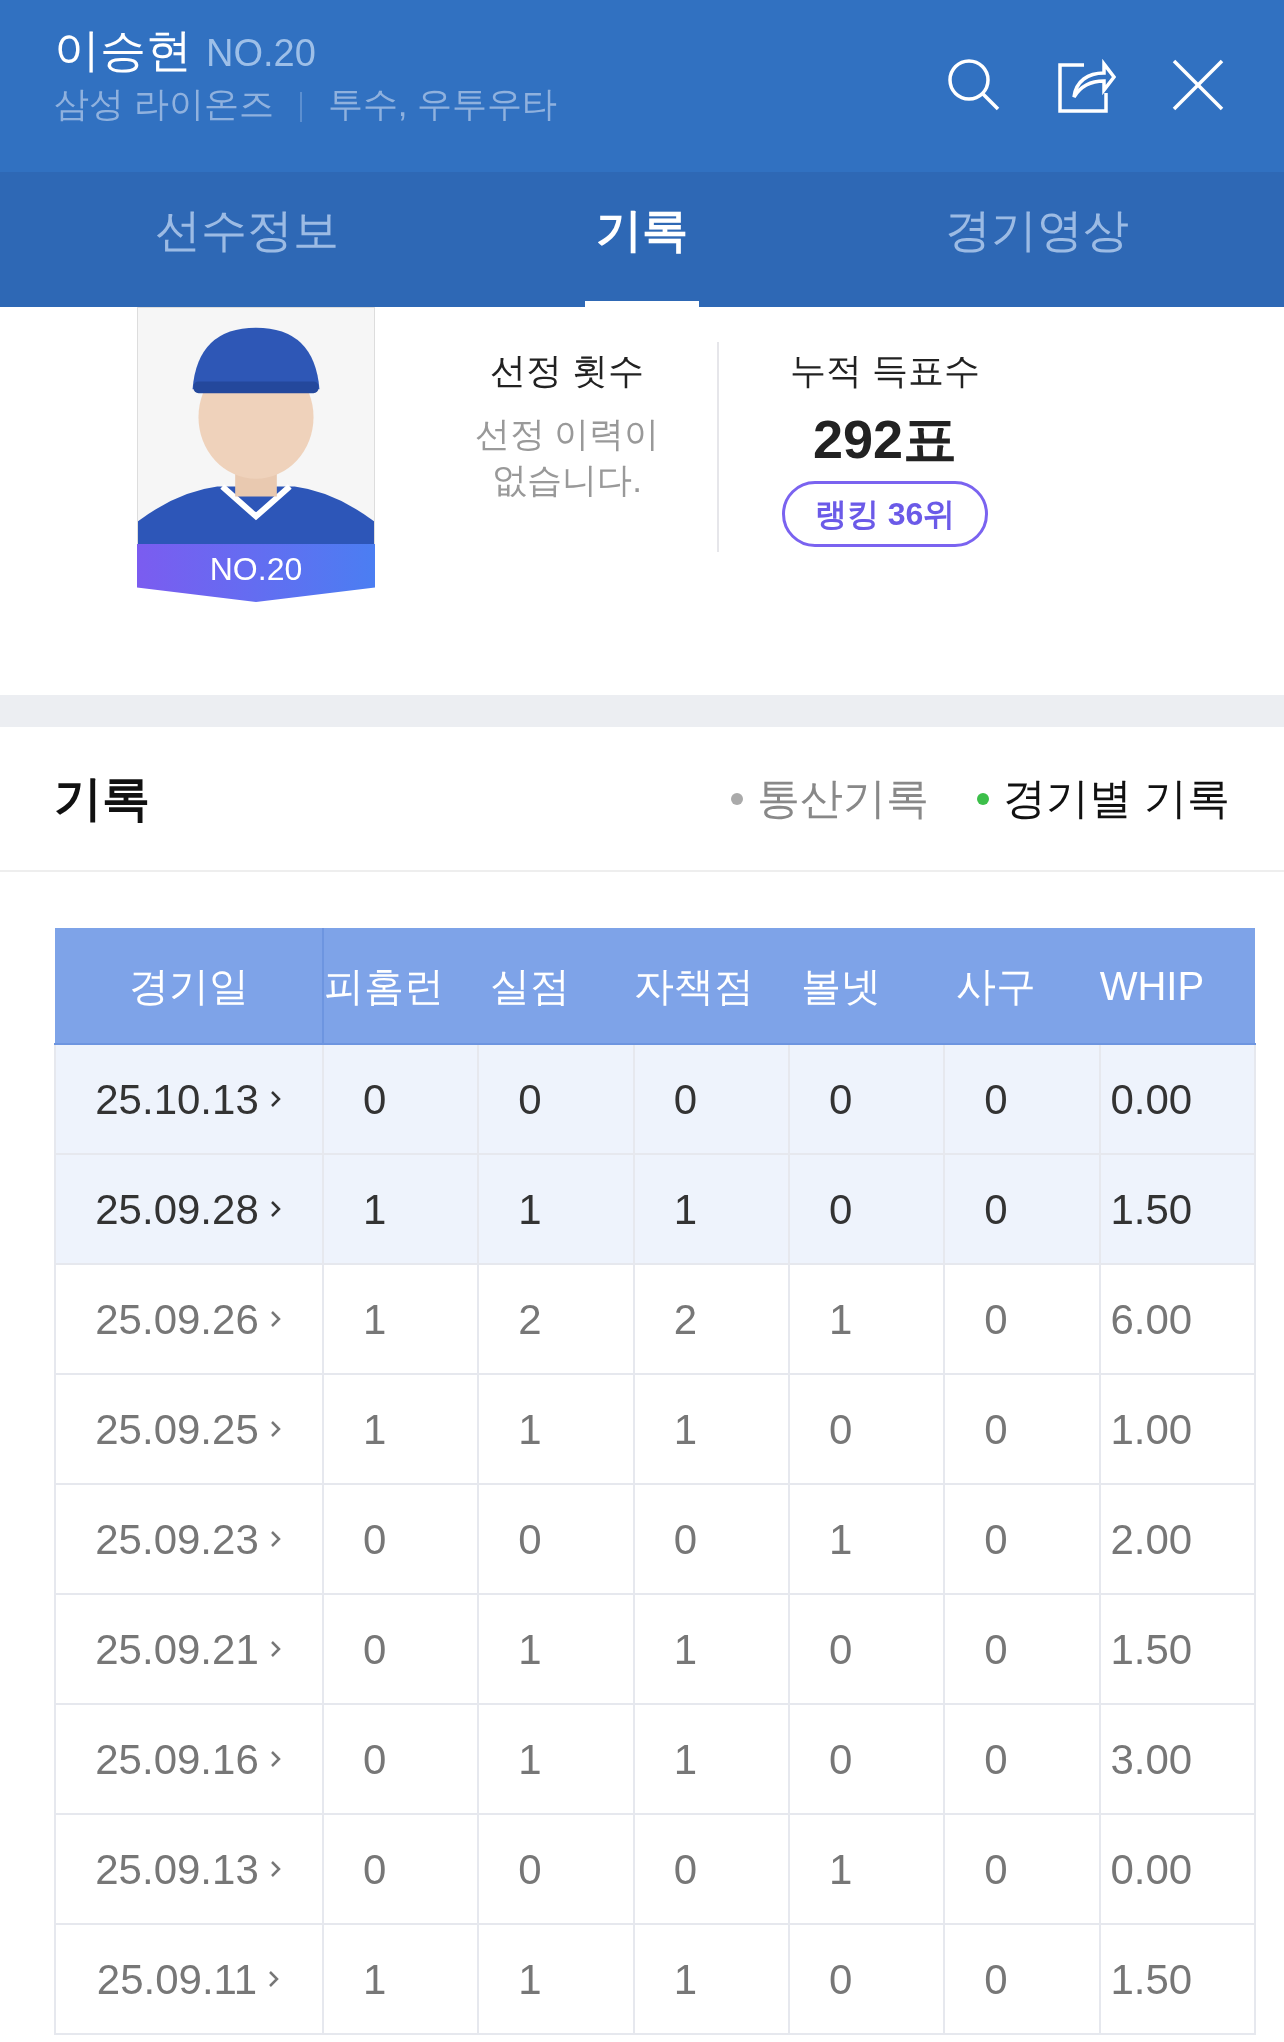  Describe the element at coordinates (1177, 1539) in the screenshot. I see `table-cell: 2.00` at that location.